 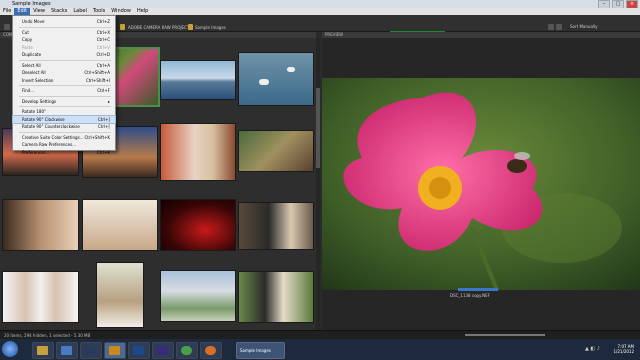 What do you see at coordinates (103, 32) in the screenshot?
I see `menu-item-shortcut: Ctrl+X` at bounding box center [103, 32].